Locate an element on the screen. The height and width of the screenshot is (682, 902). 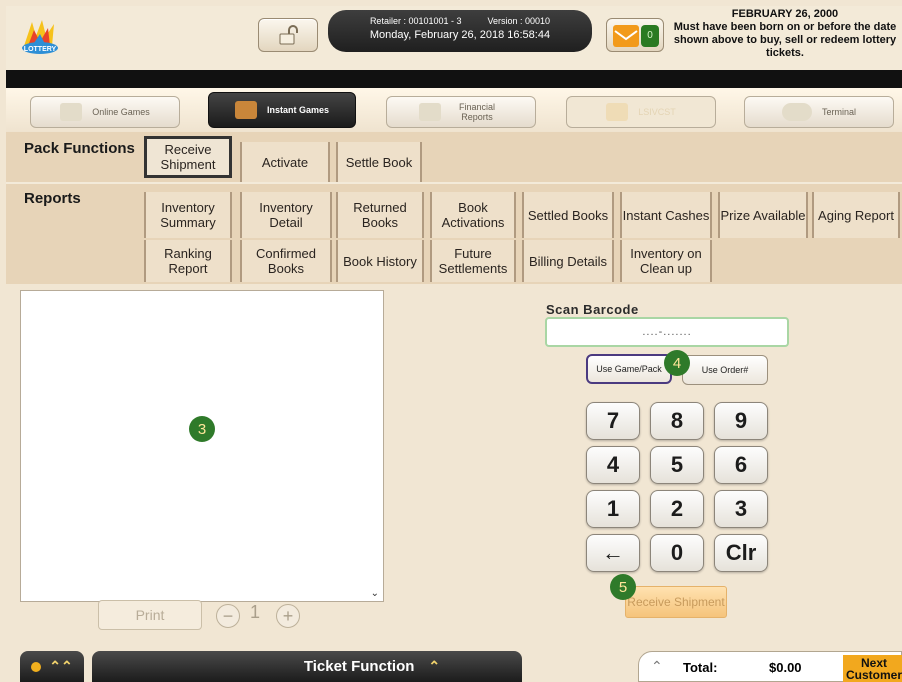
chevron-down-icon: ⌄ is located at coordinates (375, 593).